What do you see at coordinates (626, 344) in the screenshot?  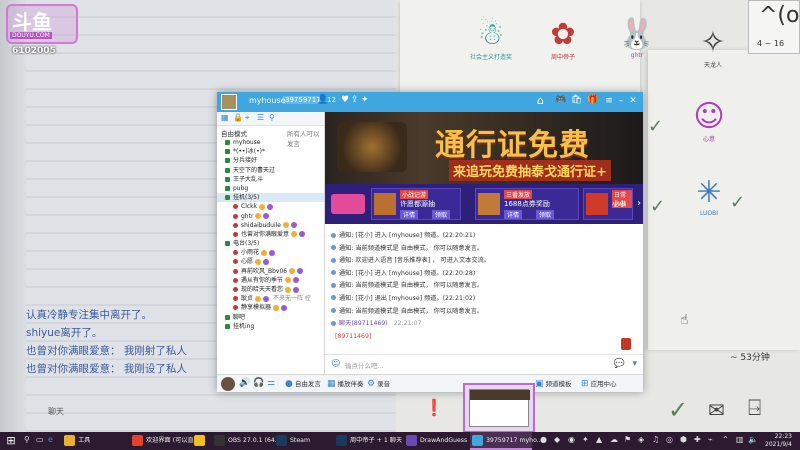 I see `microphone-icon` at bounding box center [626, 344].